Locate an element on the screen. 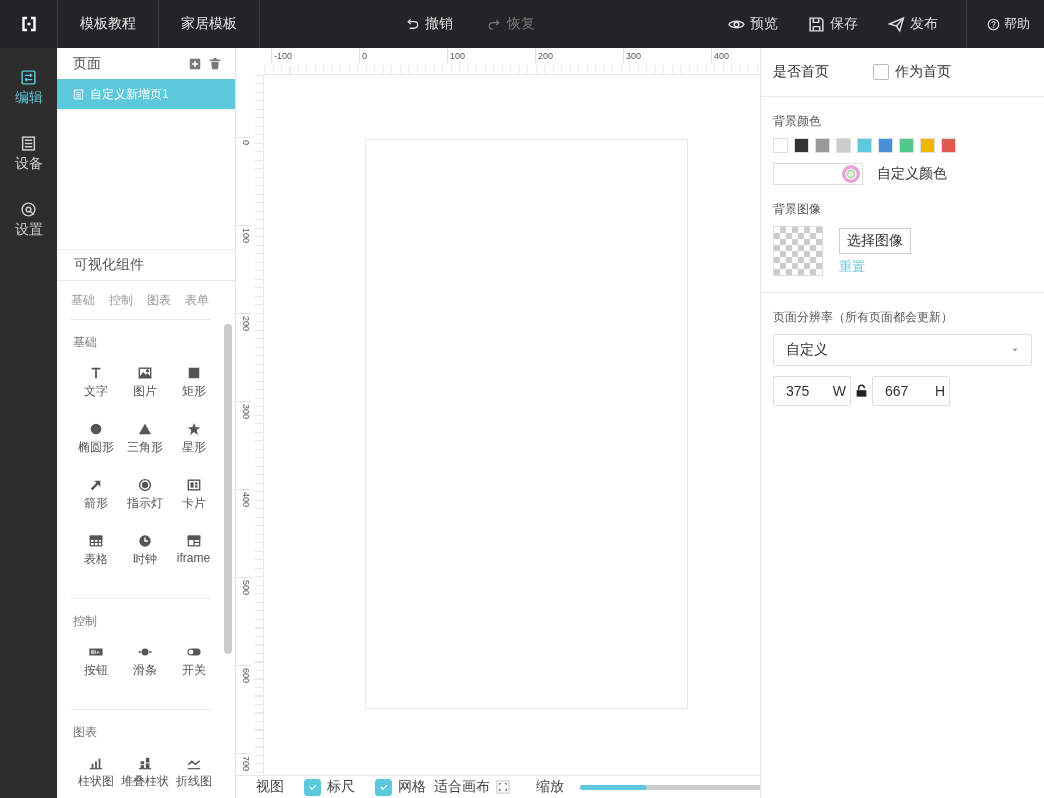  widget-item: 图片 is located at coordinates (144, 394).